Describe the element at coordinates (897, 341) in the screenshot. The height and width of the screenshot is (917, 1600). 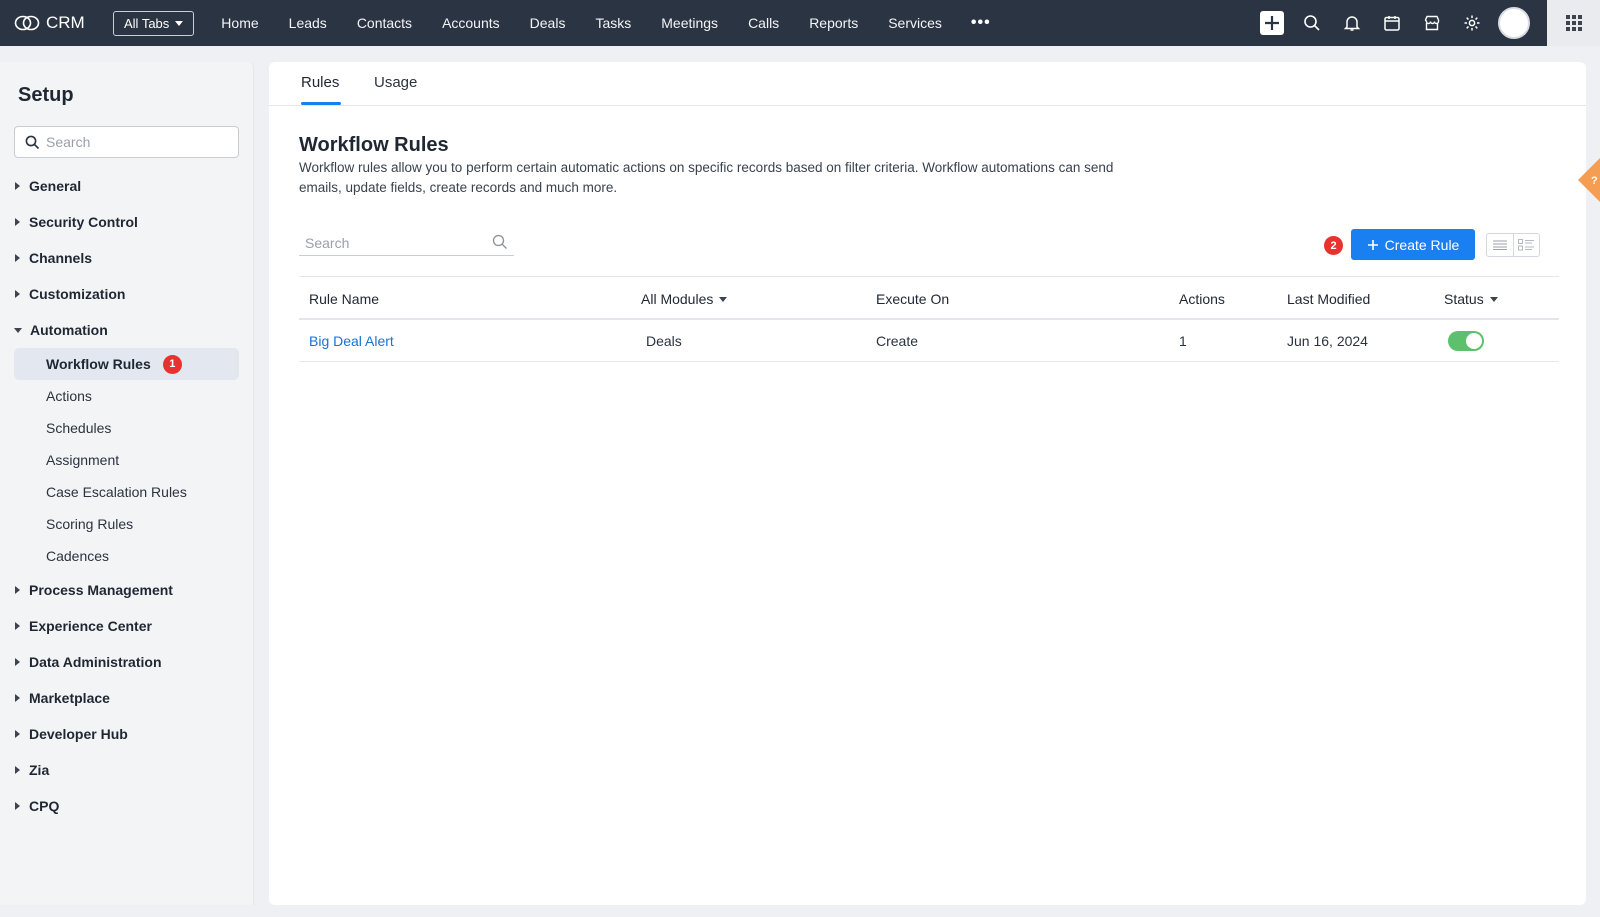
I see `rule-execute-on: Create` at that location.